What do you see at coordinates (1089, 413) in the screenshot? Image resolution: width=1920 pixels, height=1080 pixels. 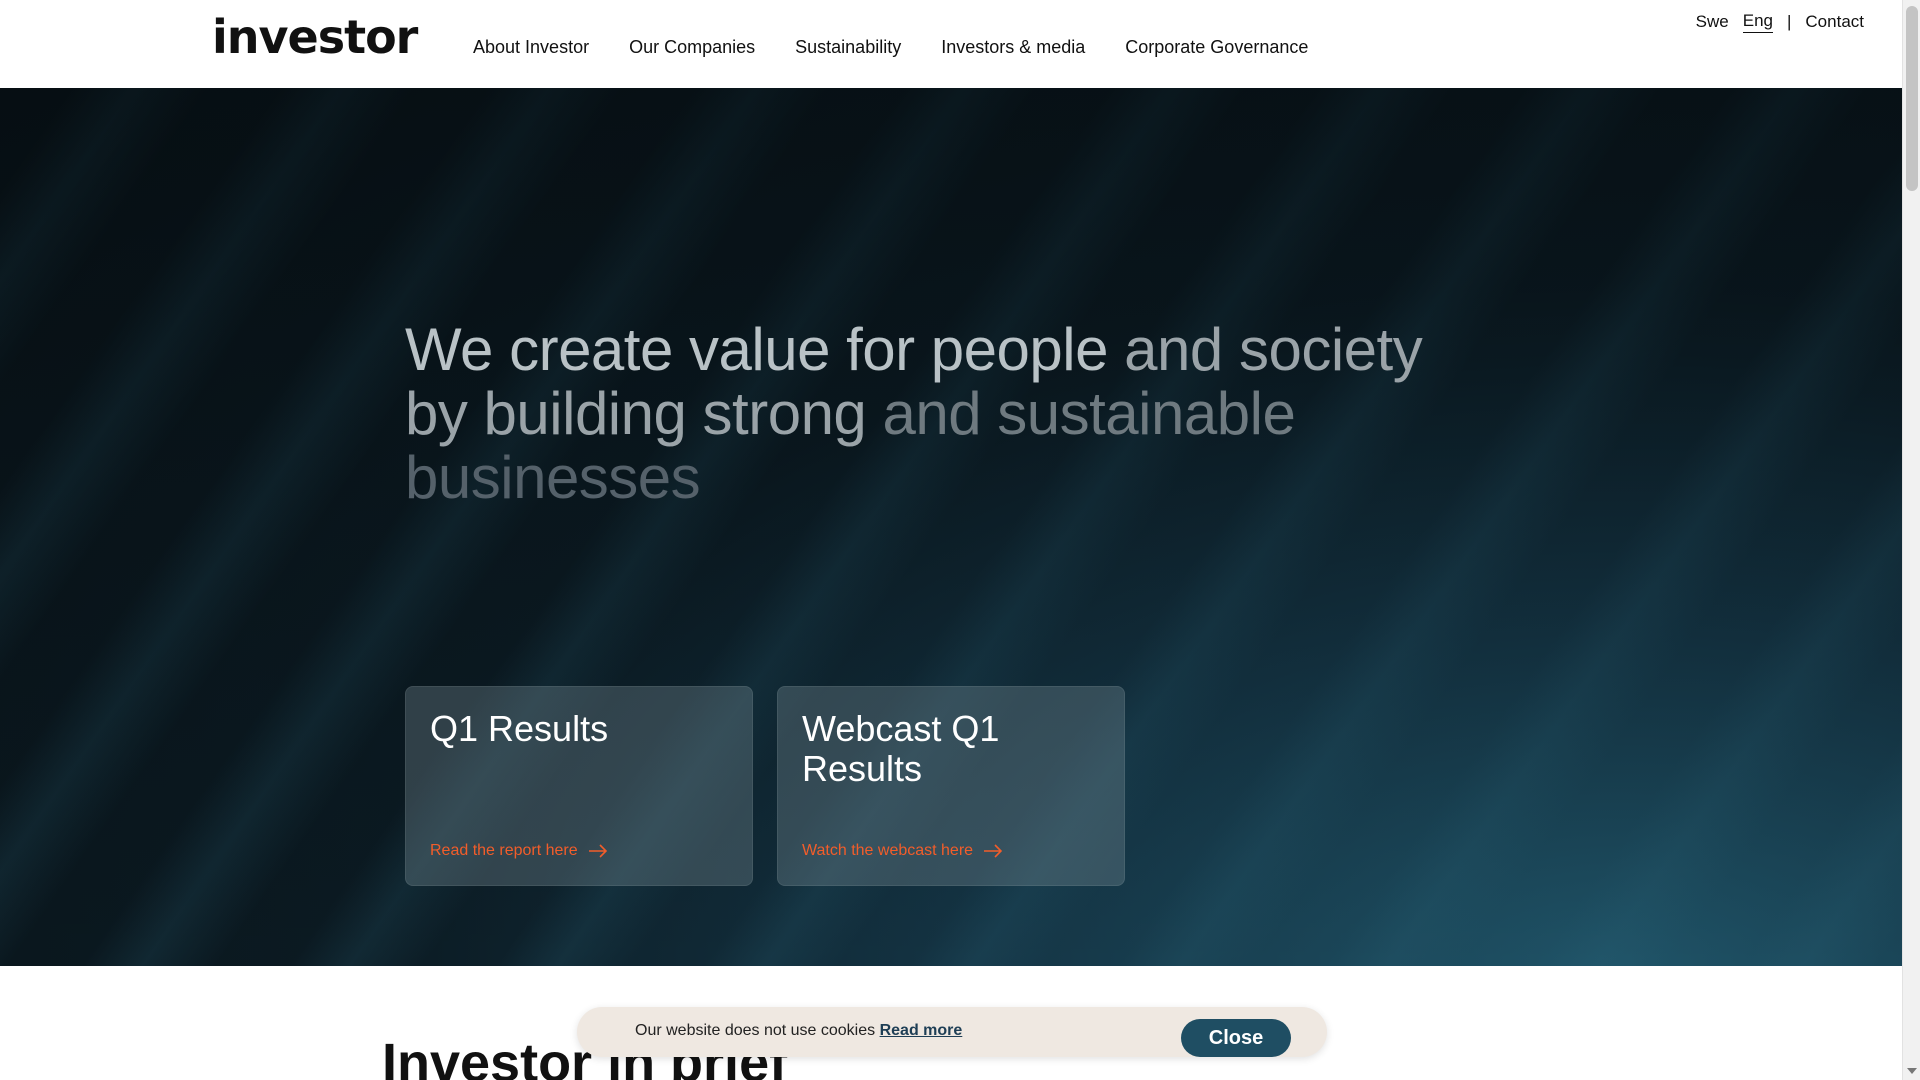 I see `headline-line2-b: and sustainable` at bounding box center [1089, 413].